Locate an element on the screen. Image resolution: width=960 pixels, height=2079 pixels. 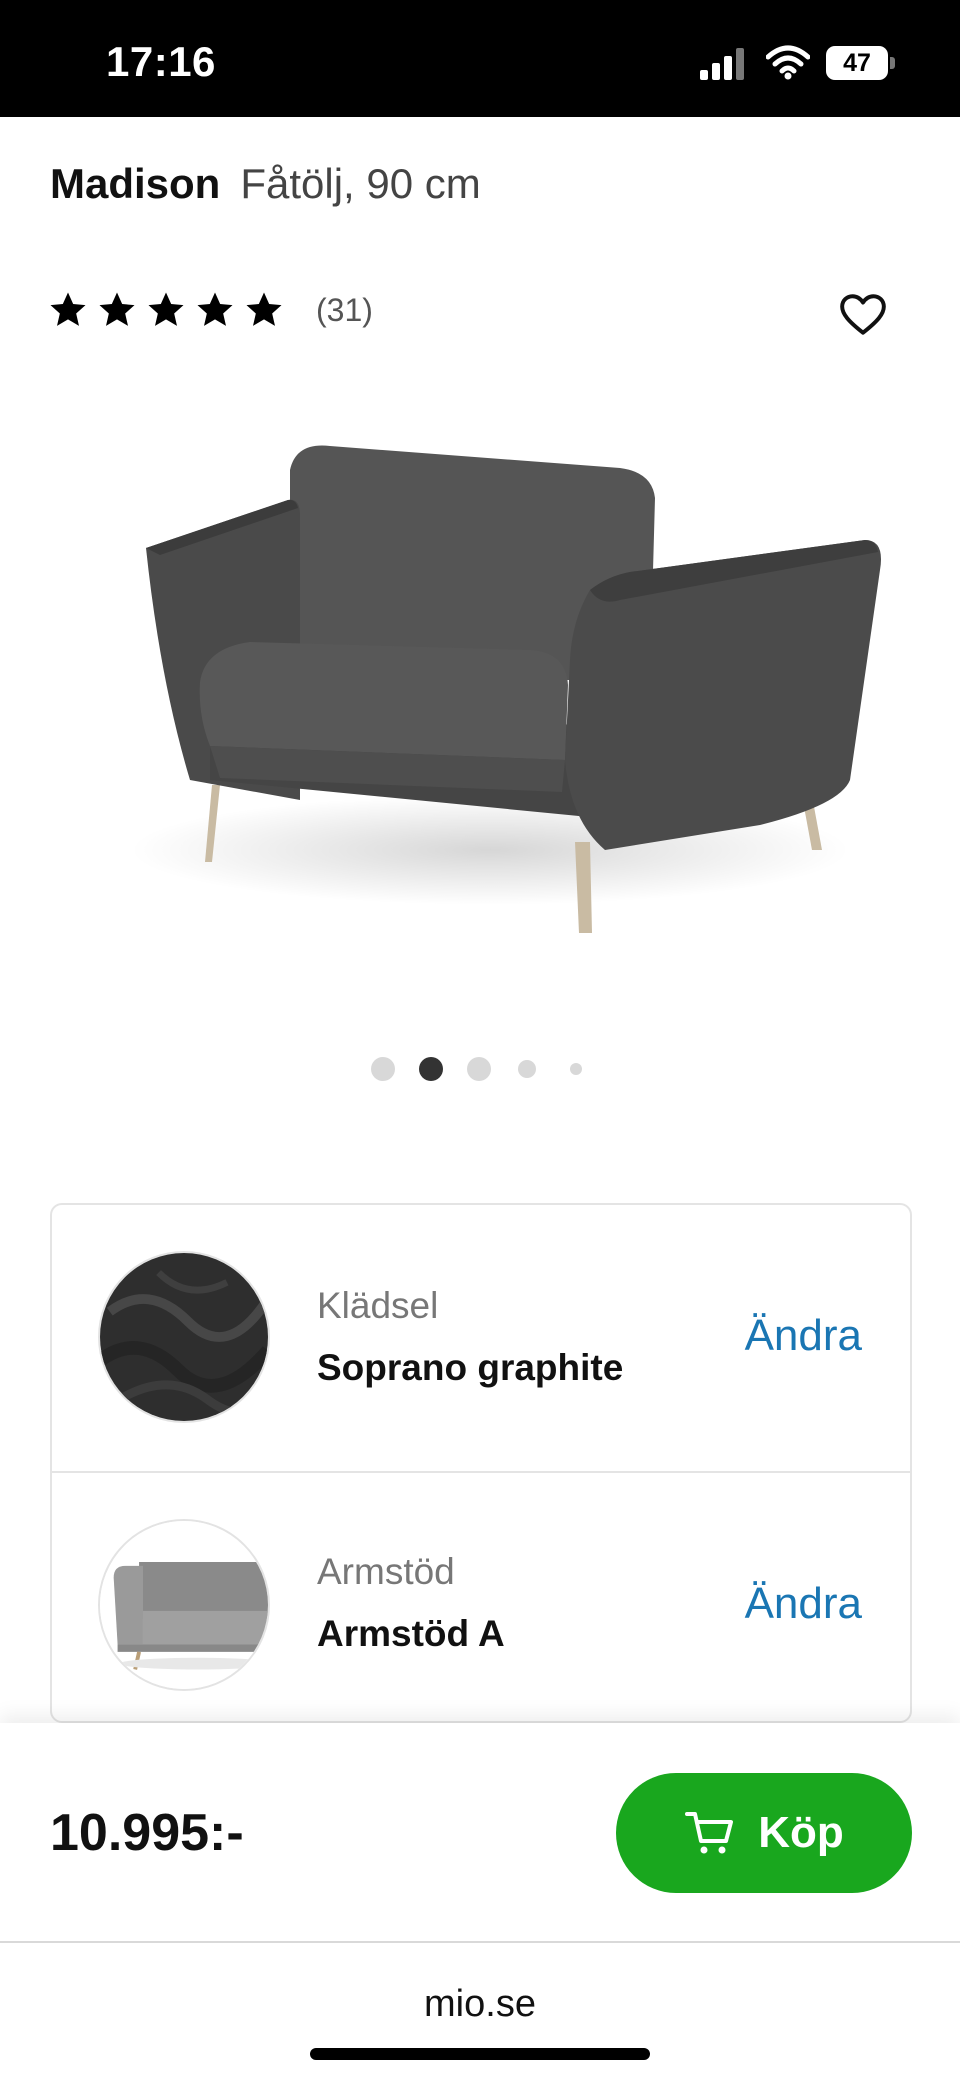
price: 10.995:- is located at coordinates (147, 1833).